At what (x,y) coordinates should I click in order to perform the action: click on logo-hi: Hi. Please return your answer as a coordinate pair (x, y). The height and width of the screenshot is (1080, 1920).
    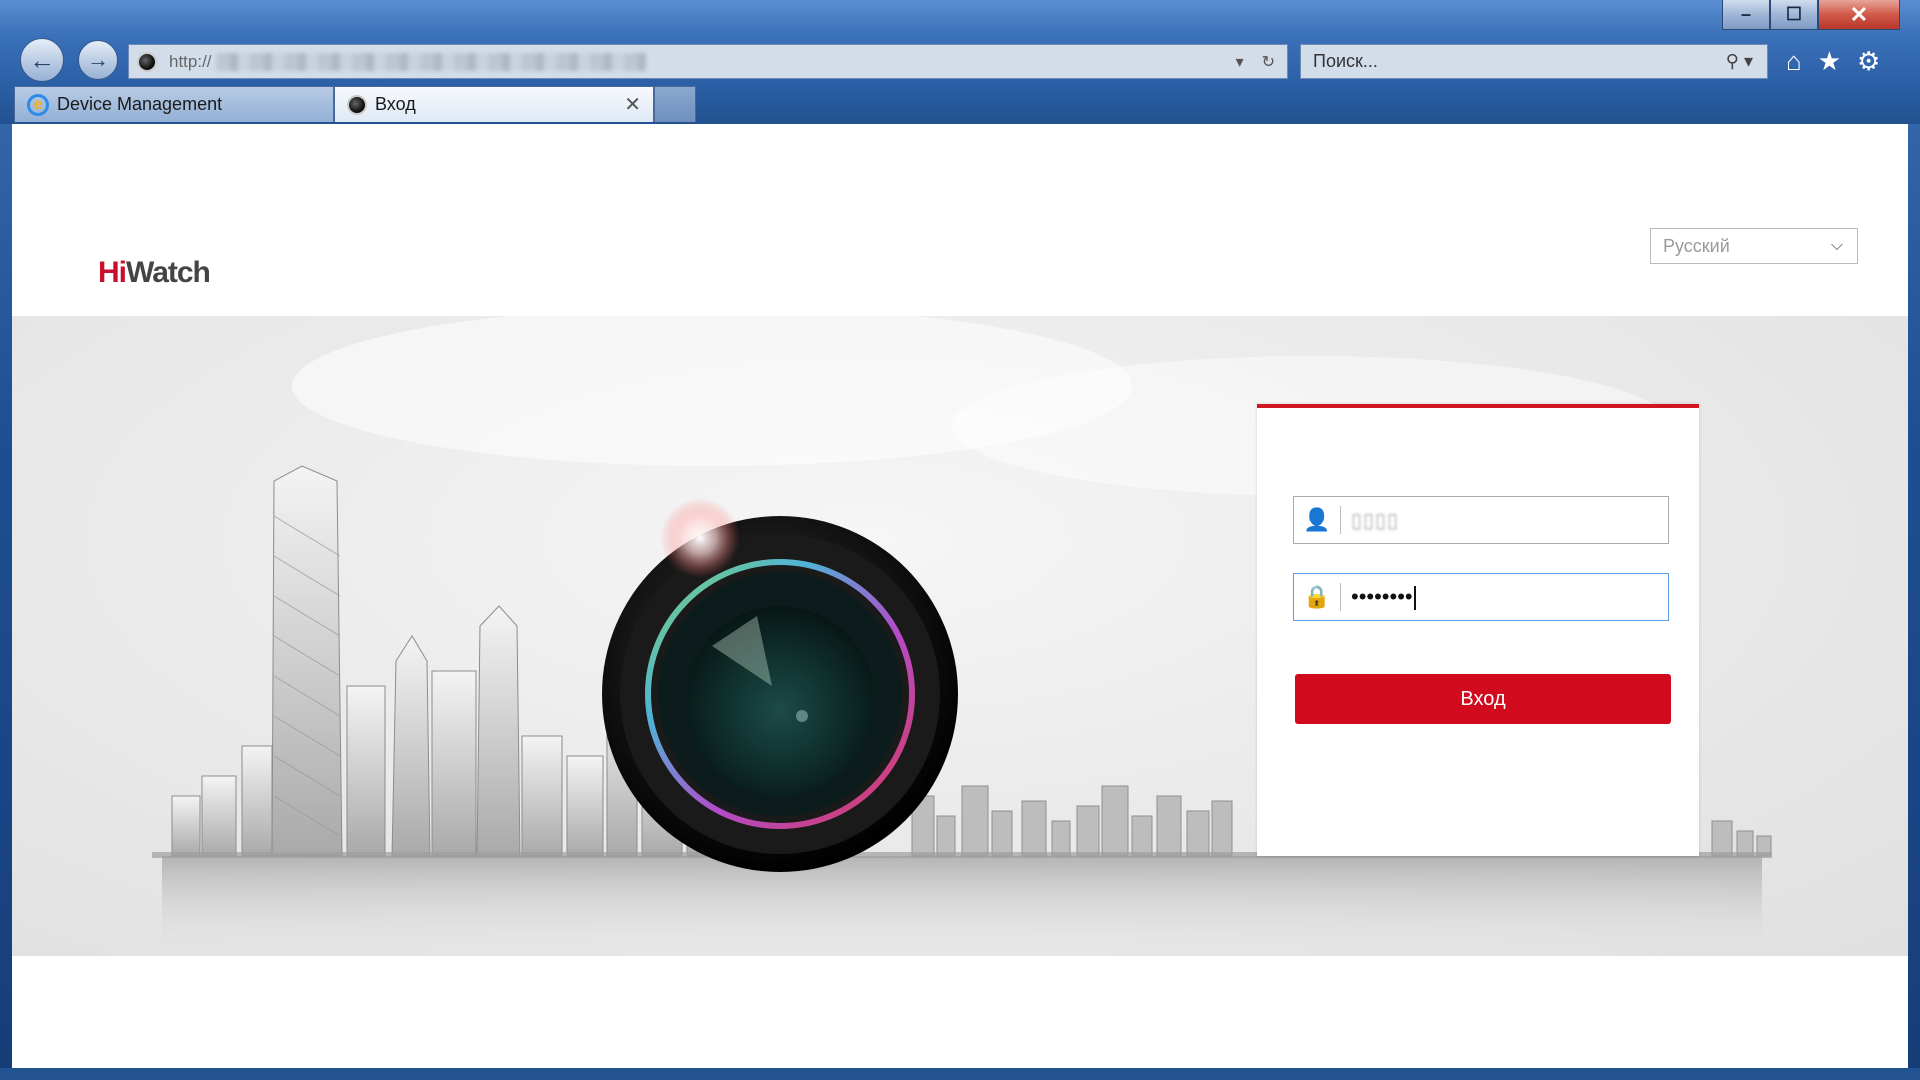
    Looking at the image, I should click on (112, 272).